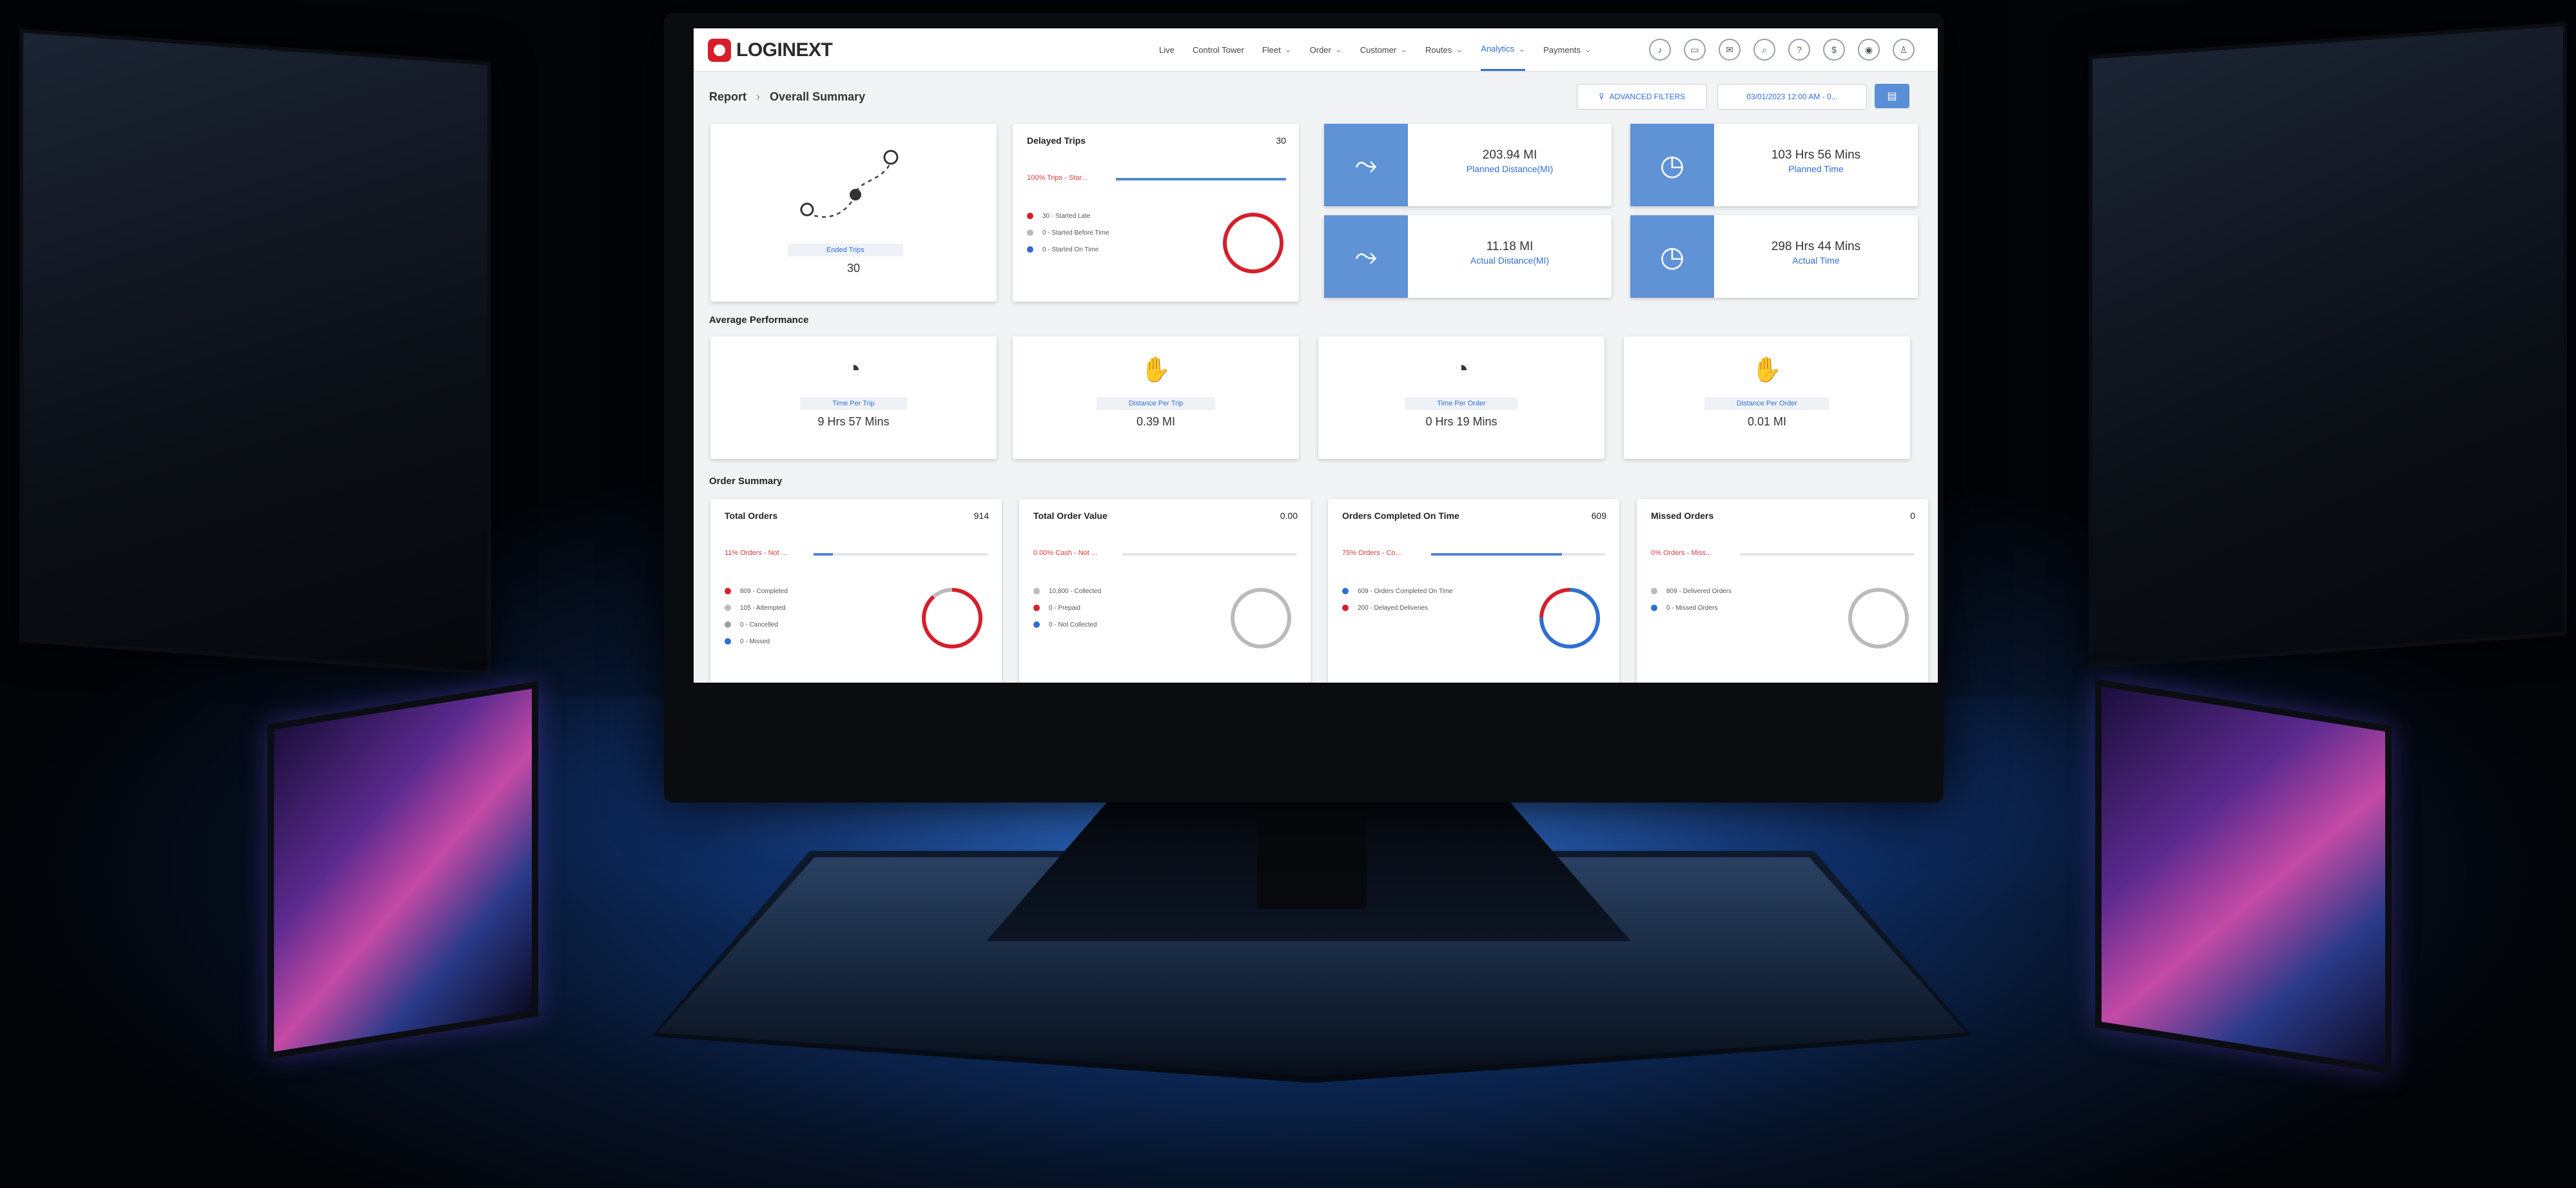 Image resolution: width=2576 pixels, height=1188 pixels. Describe the element at coordinates (1904, 50) in the screenshot. I see `user-tree-icon: ♙` at that location.